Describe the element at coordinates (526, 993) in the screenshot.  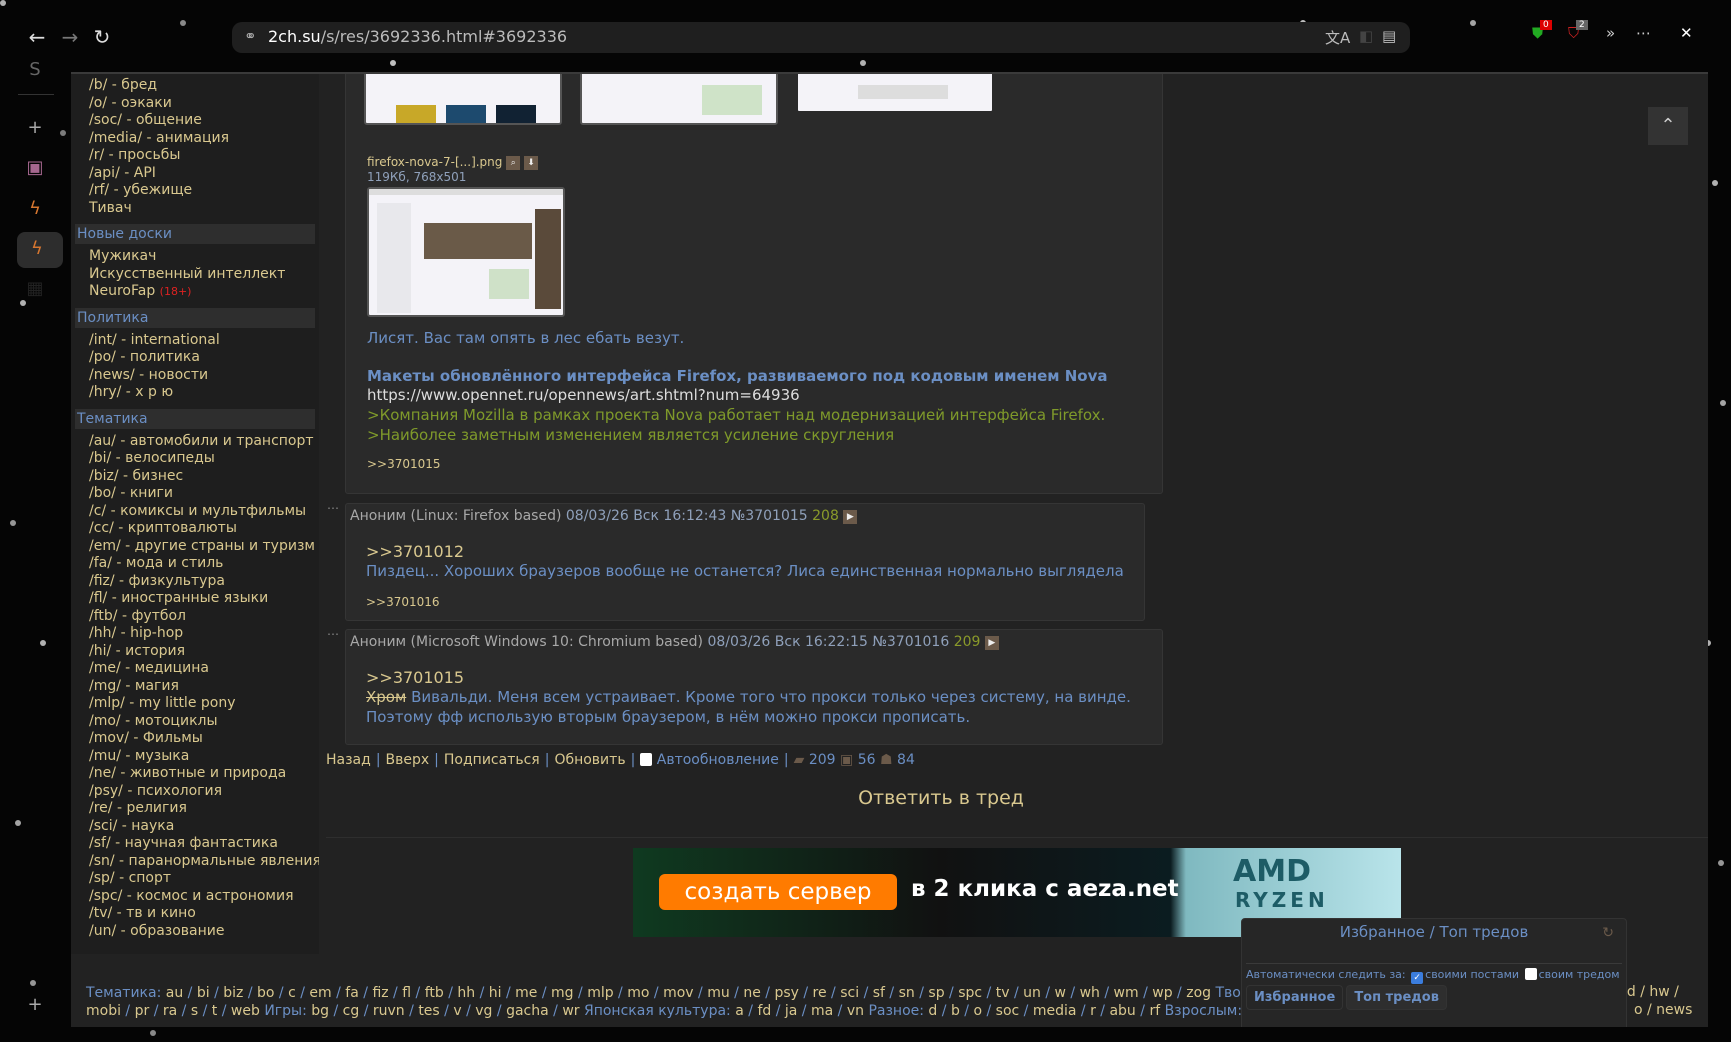
I see `footer-board-link: me` at that location.